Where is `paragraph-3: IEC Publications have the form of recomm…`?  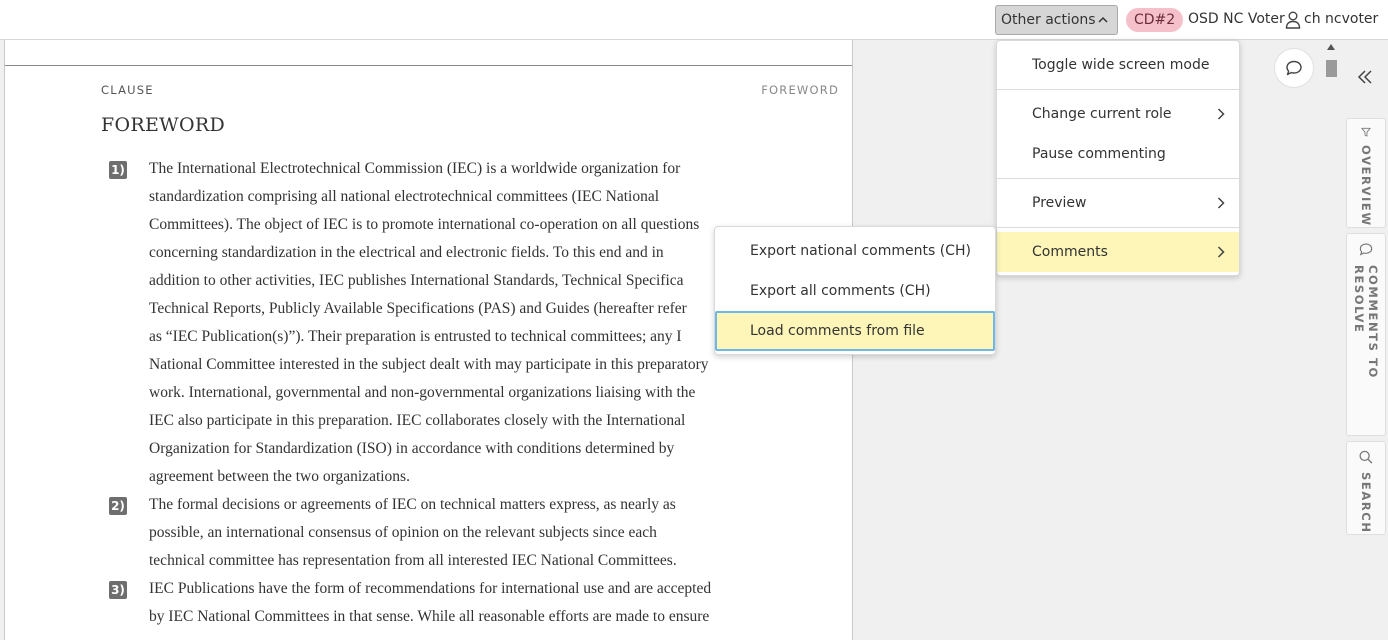
paragraph-3: IEC Publications have the form of recomm… is located at coordinates (456, 603).